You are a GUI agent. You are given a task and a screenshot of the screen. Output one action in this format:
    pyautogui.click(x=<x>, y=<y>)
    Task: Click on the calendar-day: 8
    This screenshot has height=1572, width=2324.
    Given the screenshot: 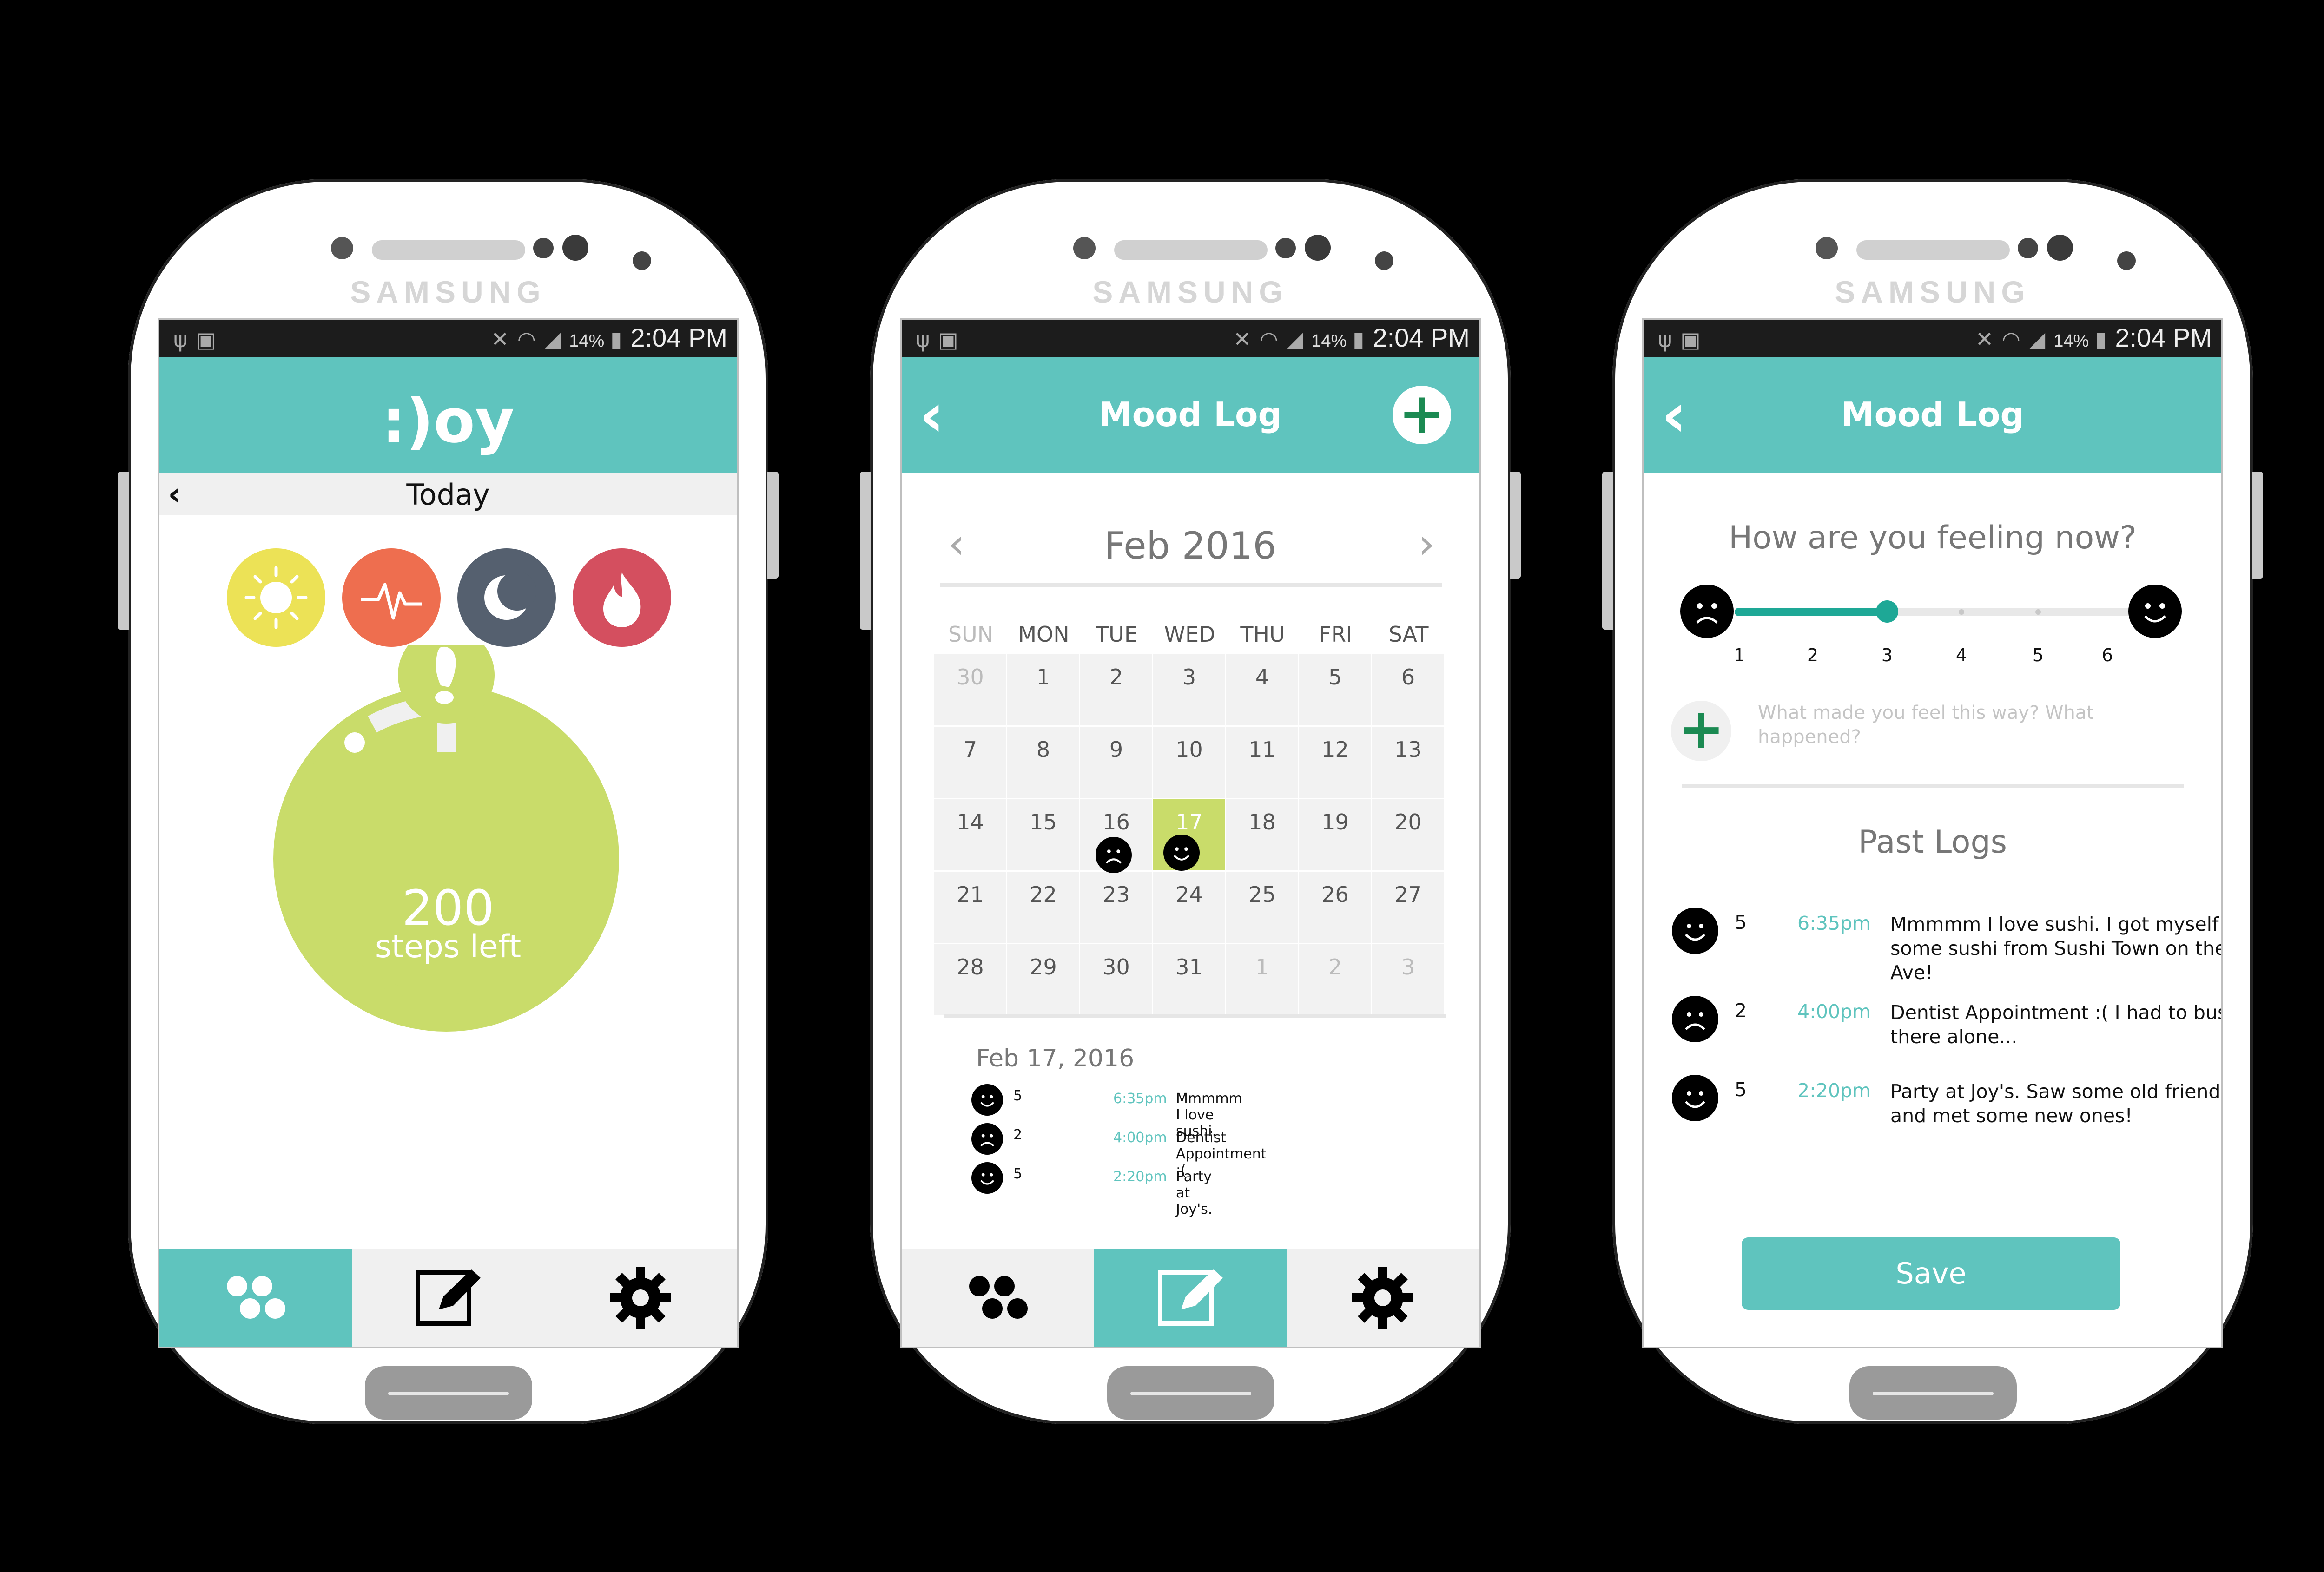 What is the action you would take?
    pyautogui.click(x=1043, y=763)
    